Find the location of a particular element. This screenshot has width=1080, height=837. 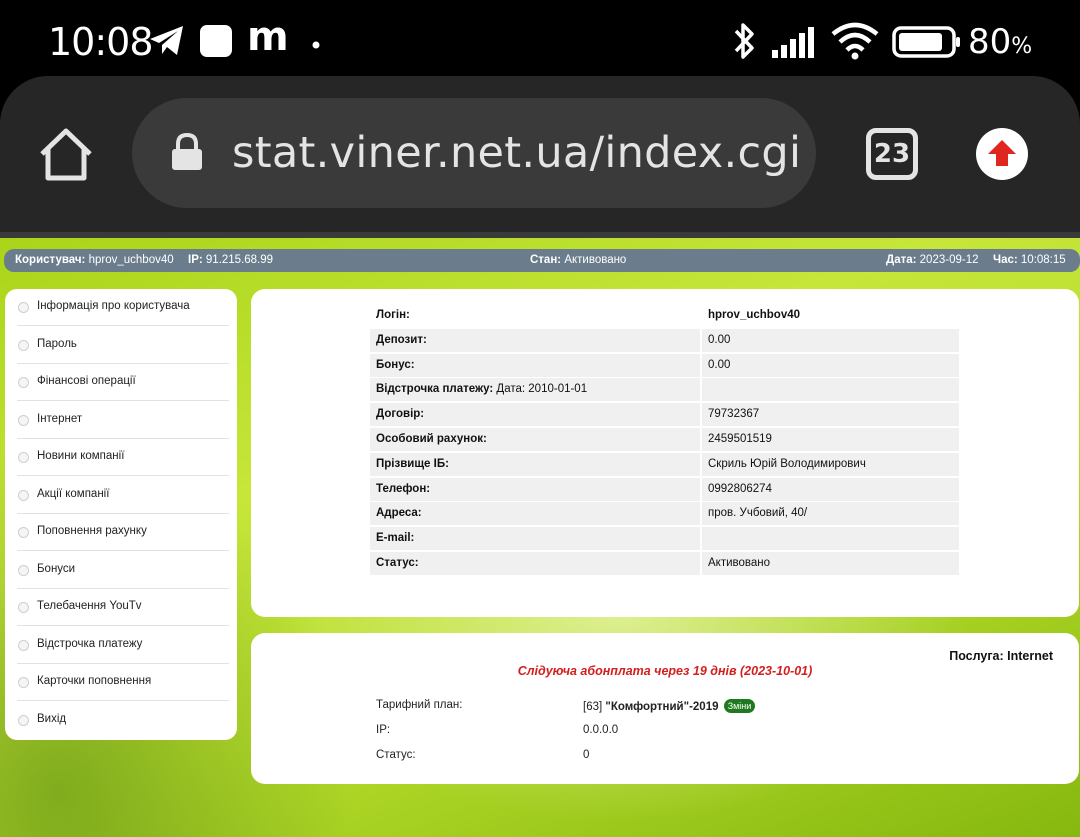

system-status-bar: 10:08 m 80% is located at coordinates (540, 40).